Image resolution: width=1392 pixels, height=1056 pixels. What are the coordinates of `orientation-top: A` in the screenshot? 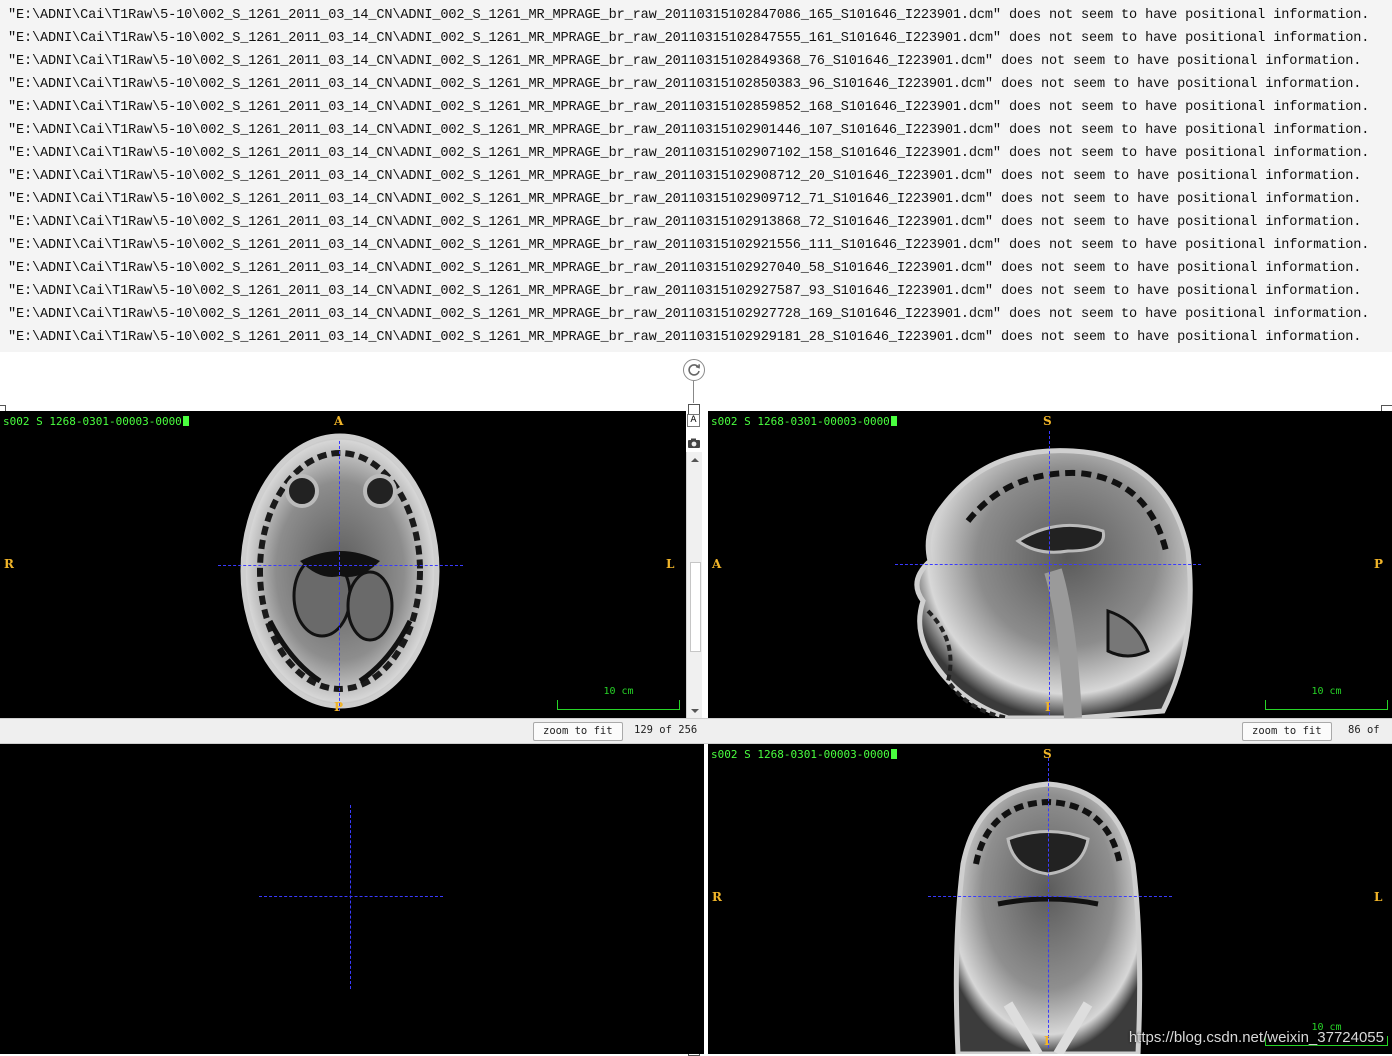 It's located at (339, 421).